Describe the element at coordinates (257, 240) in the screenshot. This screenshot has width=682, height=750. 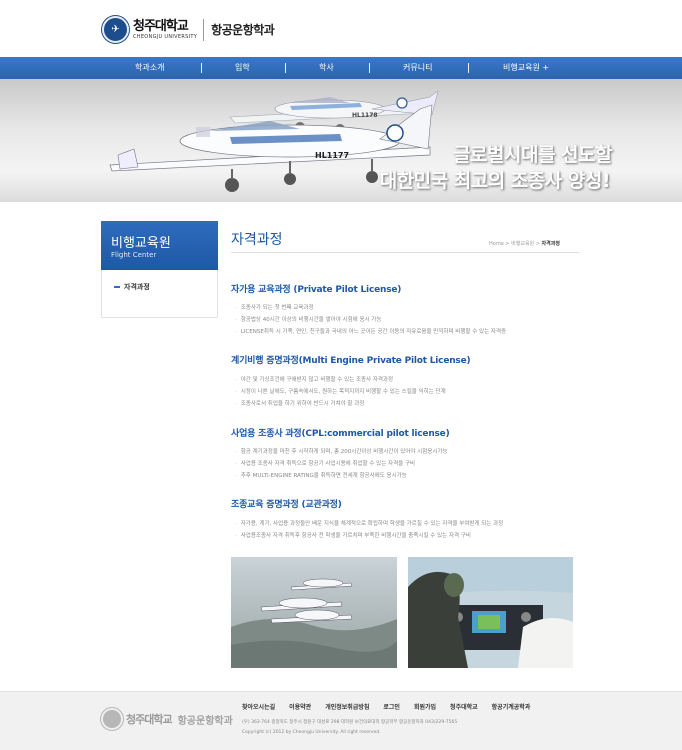
I see `page-title: 자격과정` at that location.